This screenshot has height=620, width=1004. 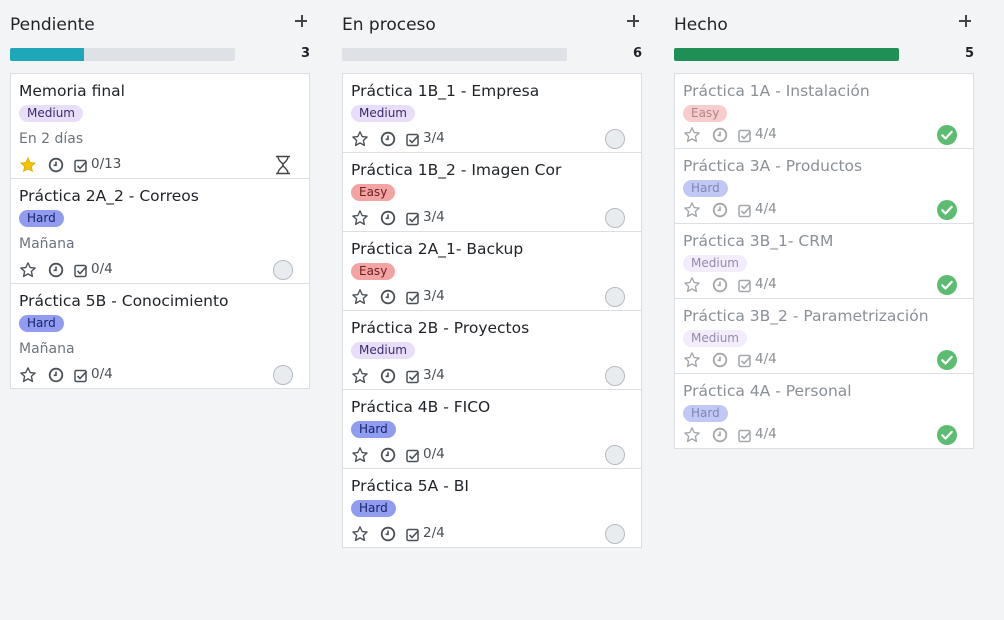 I want to click on checklist-count: 3/4, so click(x=434, y=296).